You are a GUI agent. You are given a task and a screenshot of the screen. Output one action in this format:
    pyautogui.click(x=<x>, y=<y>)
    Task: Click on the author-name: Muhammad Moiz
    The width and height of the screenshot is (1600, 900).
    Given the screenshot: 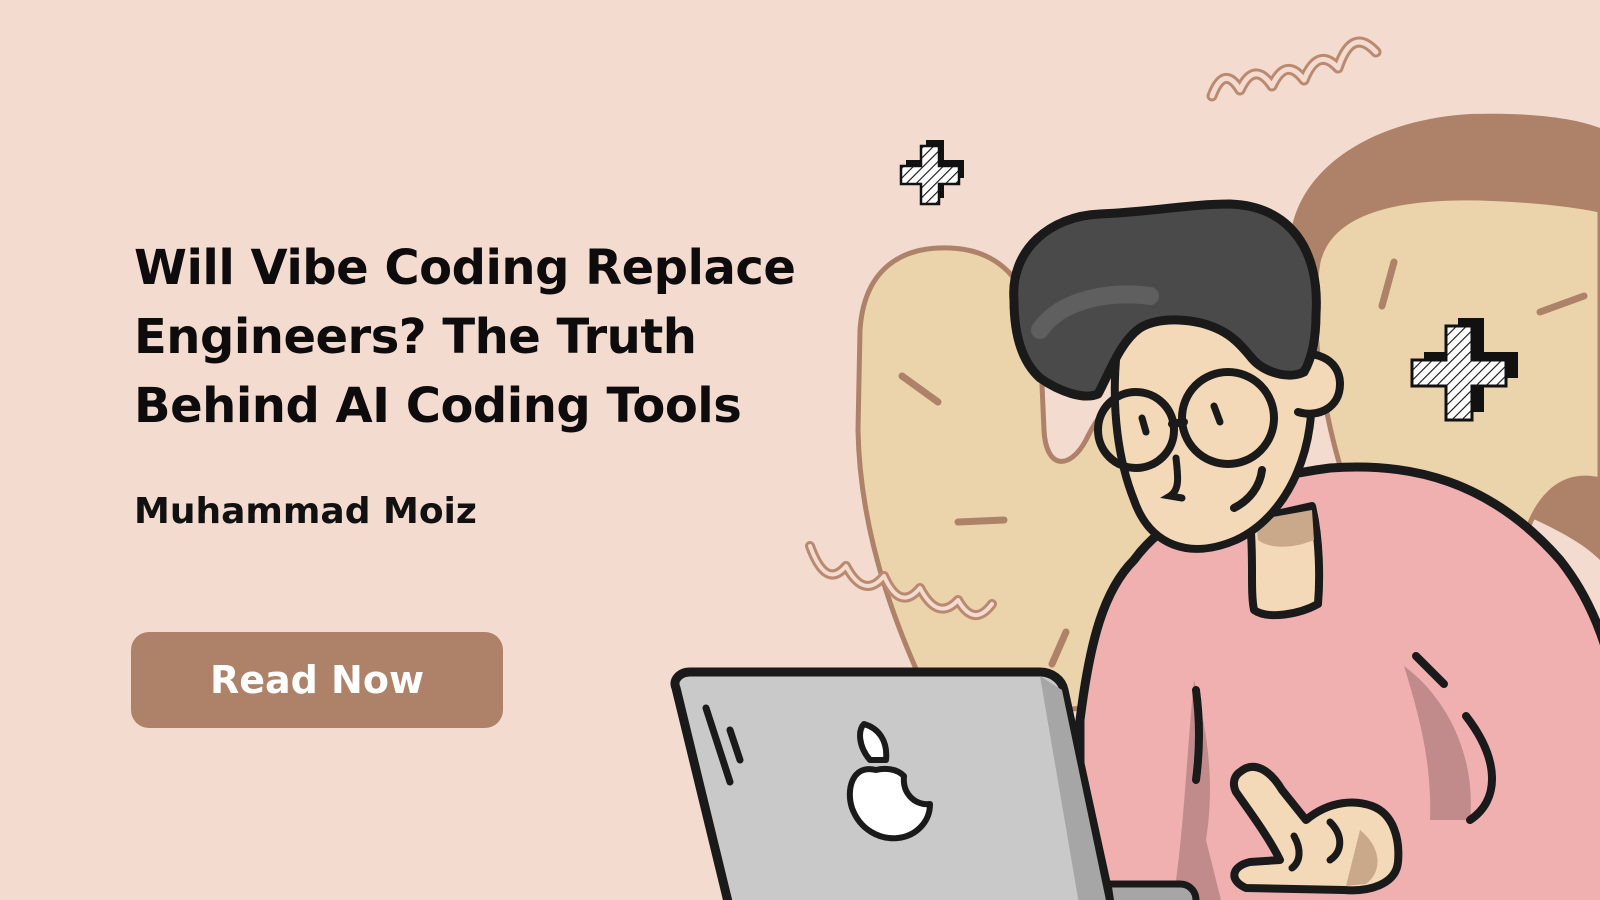 What is the action you would take?
    pyautogui.click(x=305, y=511)
    